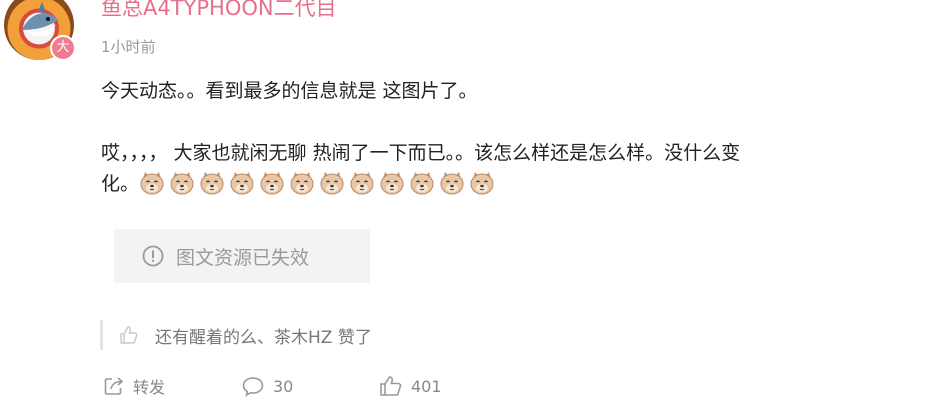 The image size is (944, 406). I want to click on like-button: 401, so click(410, 386).